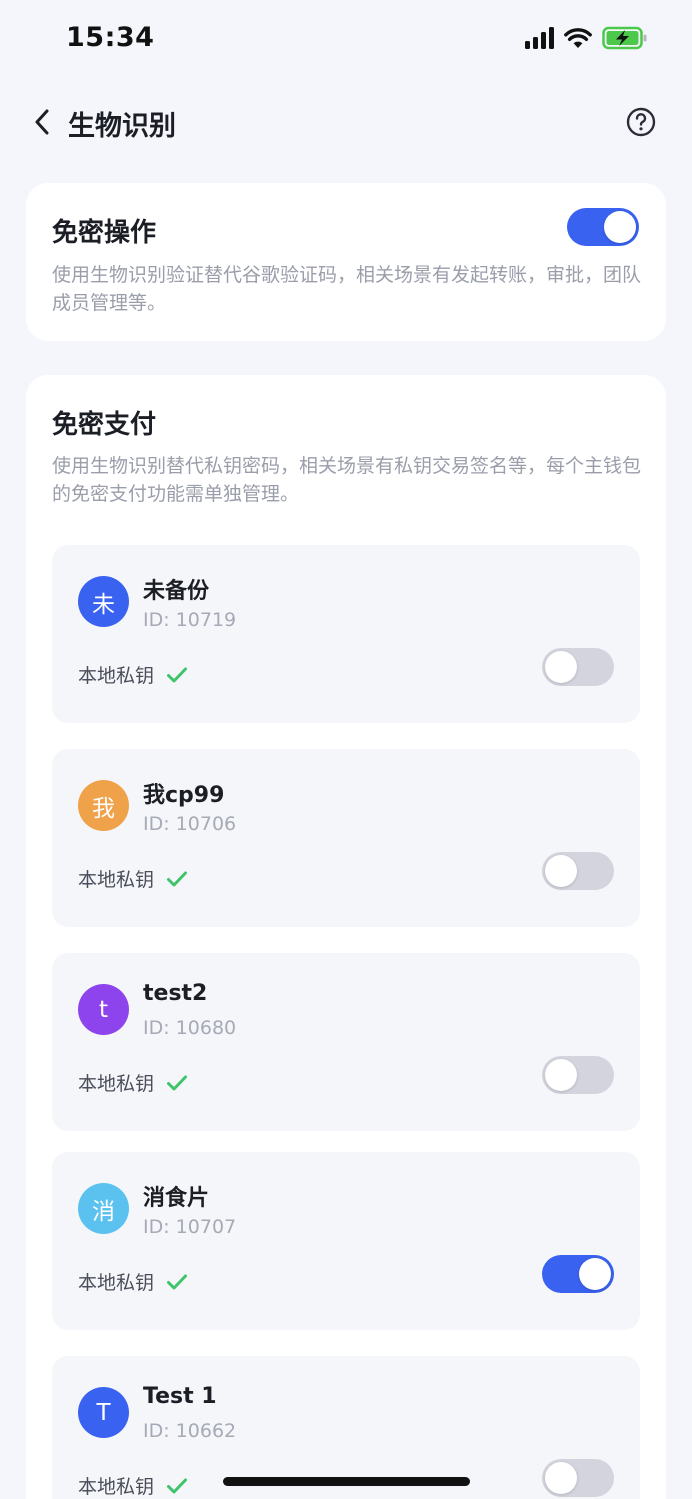  Describe the element at coordinates (190, 620) in the screenshot. I see `wallet-id: ID: 10719` at that location.